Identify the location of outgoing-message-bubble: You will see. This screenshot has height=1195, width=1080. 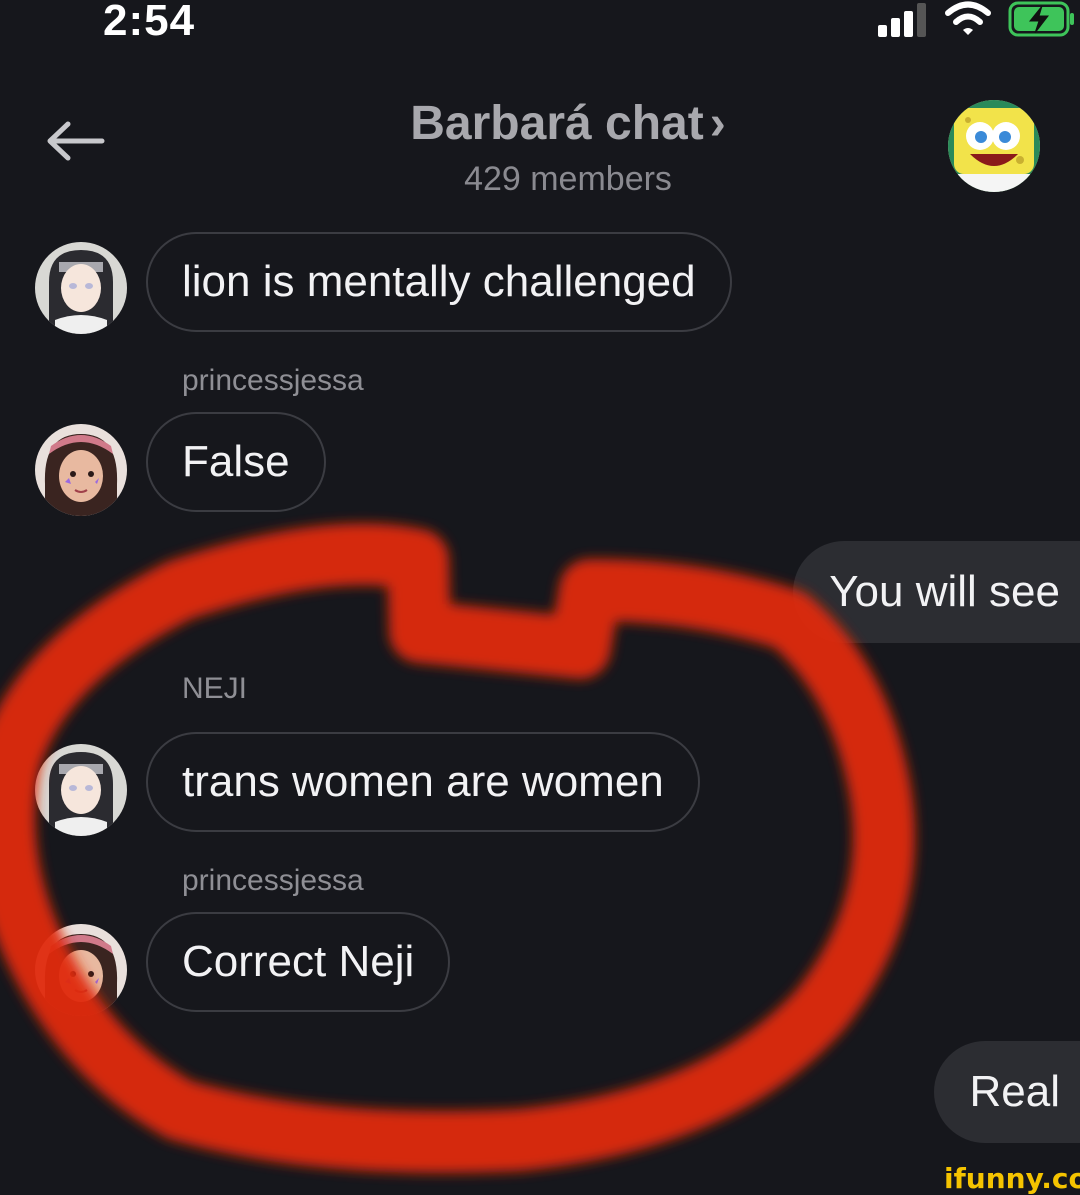
(936, 592).